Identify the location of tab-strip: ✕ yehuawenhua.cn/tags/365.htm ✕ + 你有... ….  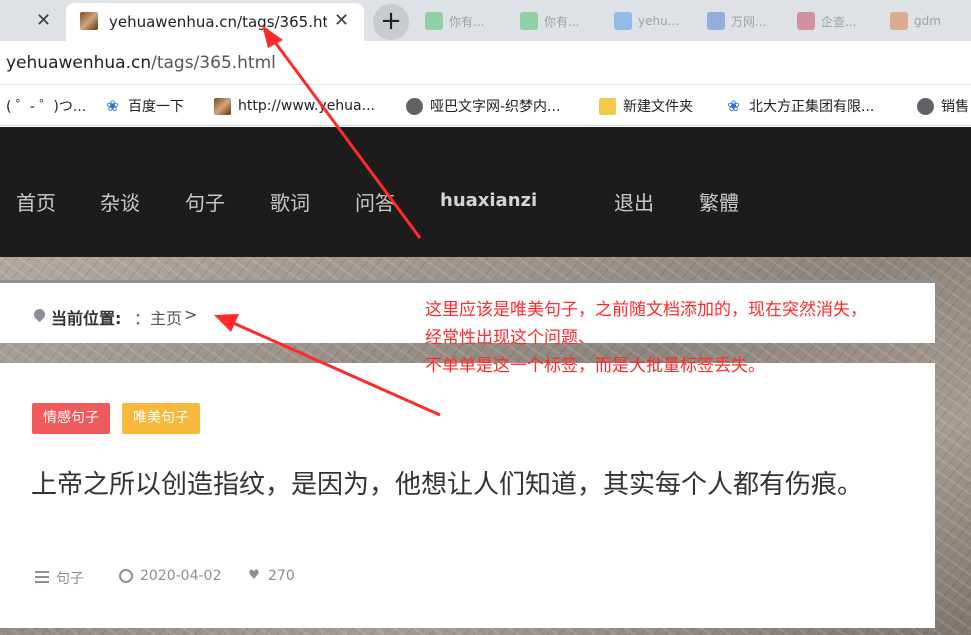
(485, 20).